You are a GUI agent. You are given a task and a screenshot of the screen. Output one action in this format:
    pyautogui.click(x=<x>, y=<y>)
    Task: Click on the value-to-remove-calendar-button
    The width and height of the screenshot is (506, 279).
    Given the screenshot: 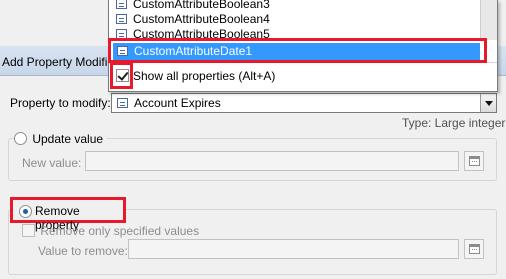 What is the action you would take?
    pyautogui.click(x=474, y=249)
    